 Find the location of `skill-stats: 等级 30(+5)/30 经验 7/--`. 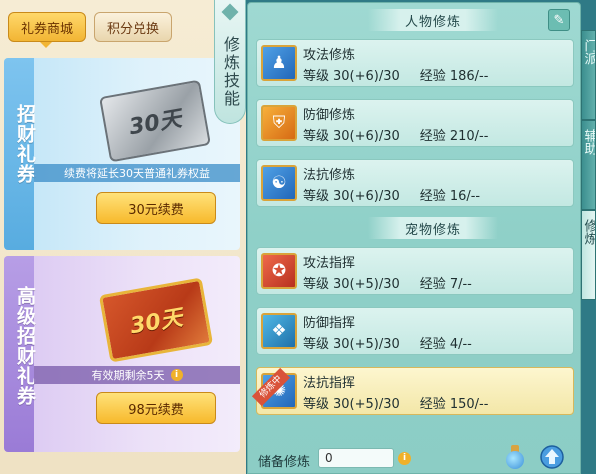

skill-stats: 等级 30(+5)/30 经验 7/-- is located at coordinates (389, 282).